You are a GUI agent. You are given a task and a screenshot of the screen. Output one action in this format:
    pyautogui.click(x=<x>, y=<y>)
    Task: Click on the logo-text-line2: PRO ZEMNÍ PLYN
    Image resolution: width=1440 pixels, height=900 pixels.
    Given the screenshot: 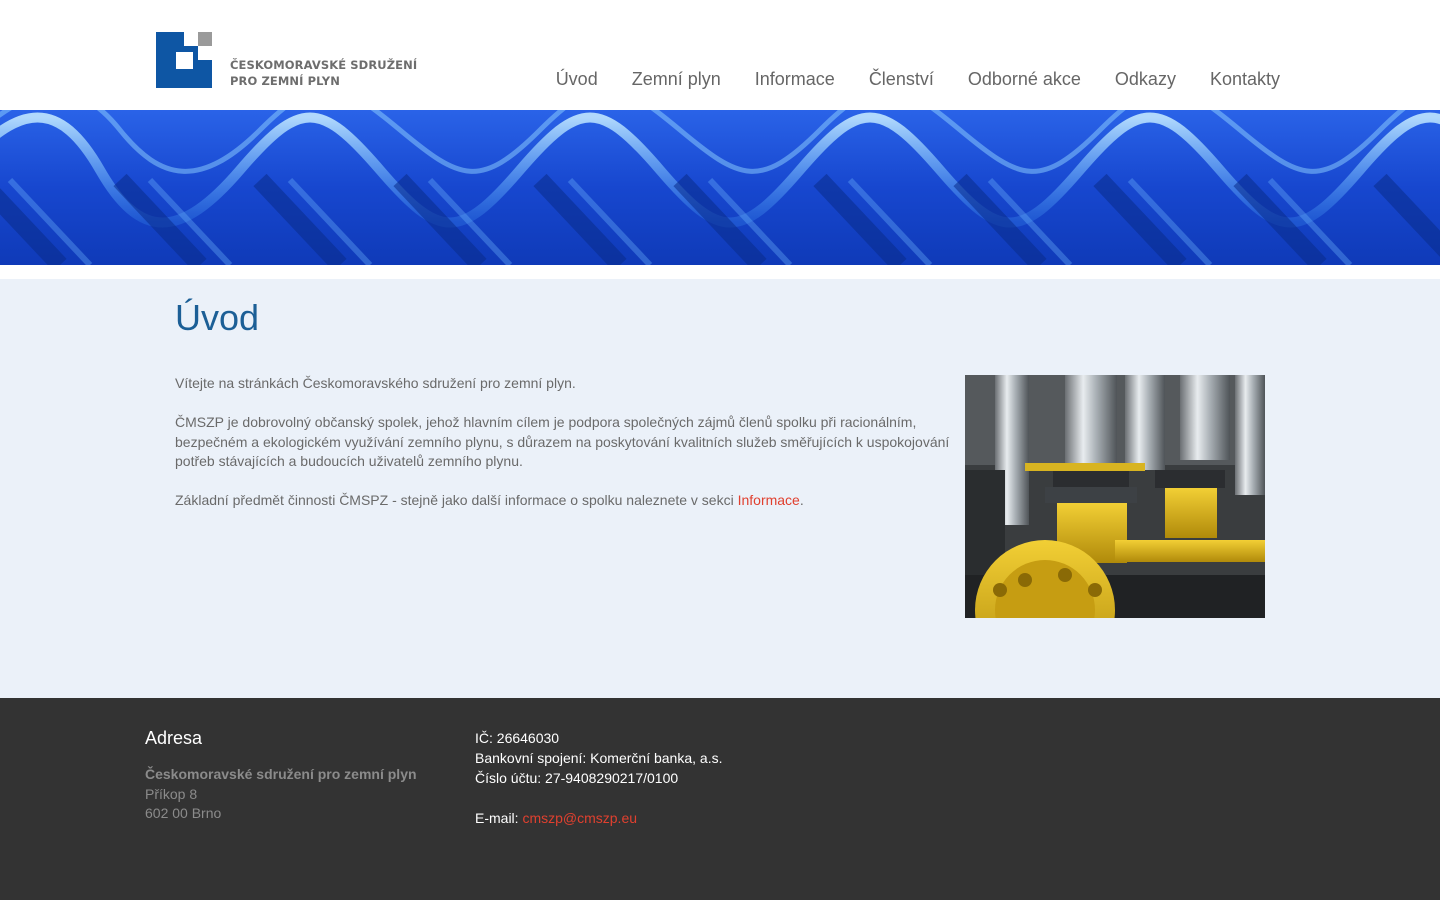 What is the action you would take?
    pyautogui.click(x=285, y=81)
    